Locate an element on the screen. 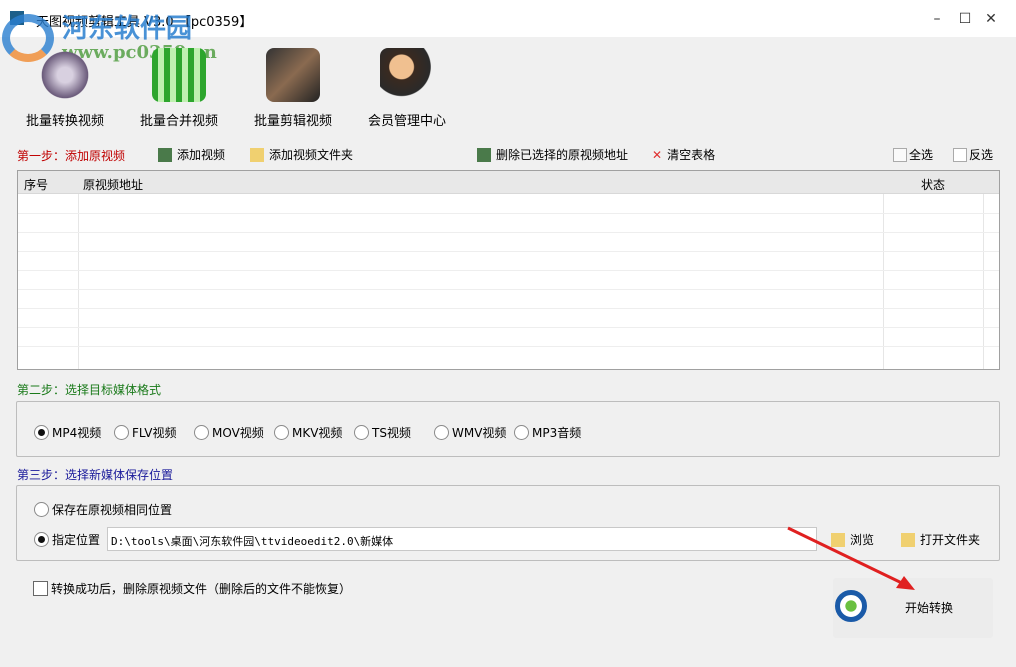 This screenshot has width=1016, height=667. add-folder-label: 添加视频文件夹 is located at coordinates (311, 155).